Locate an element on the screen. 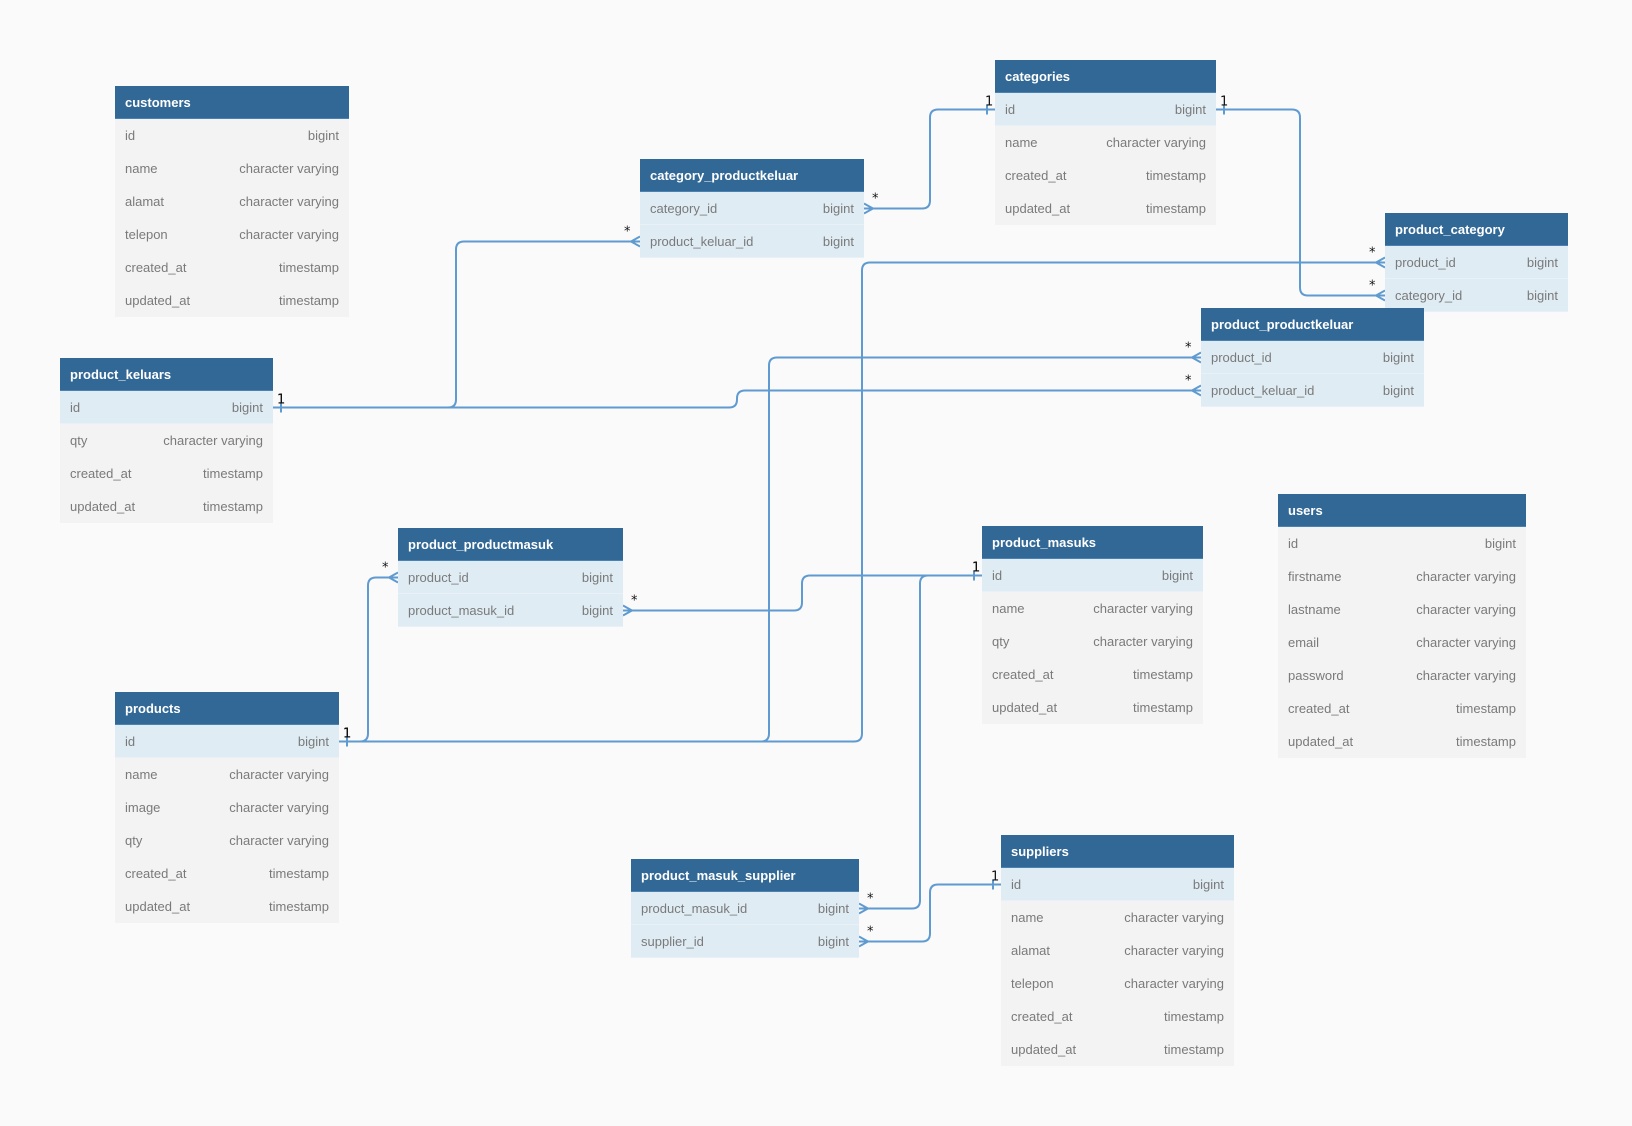 This screenshot has width=1632, height=1126. field-row: email character varying is located at coordinates (1402, 642).